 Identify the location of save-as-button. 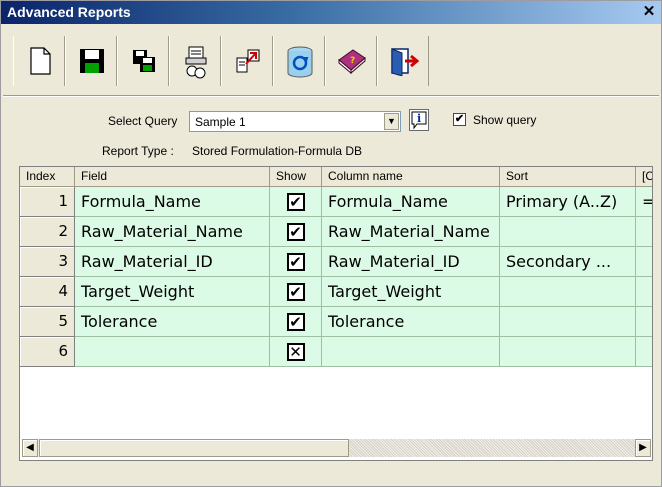
(143, 61).